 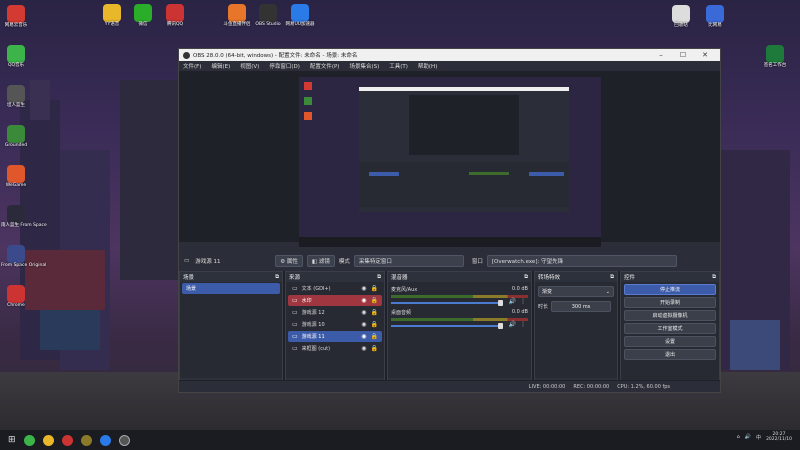 I want to click on desktop-shortcut: Chrome, so click(x=16, y=297).